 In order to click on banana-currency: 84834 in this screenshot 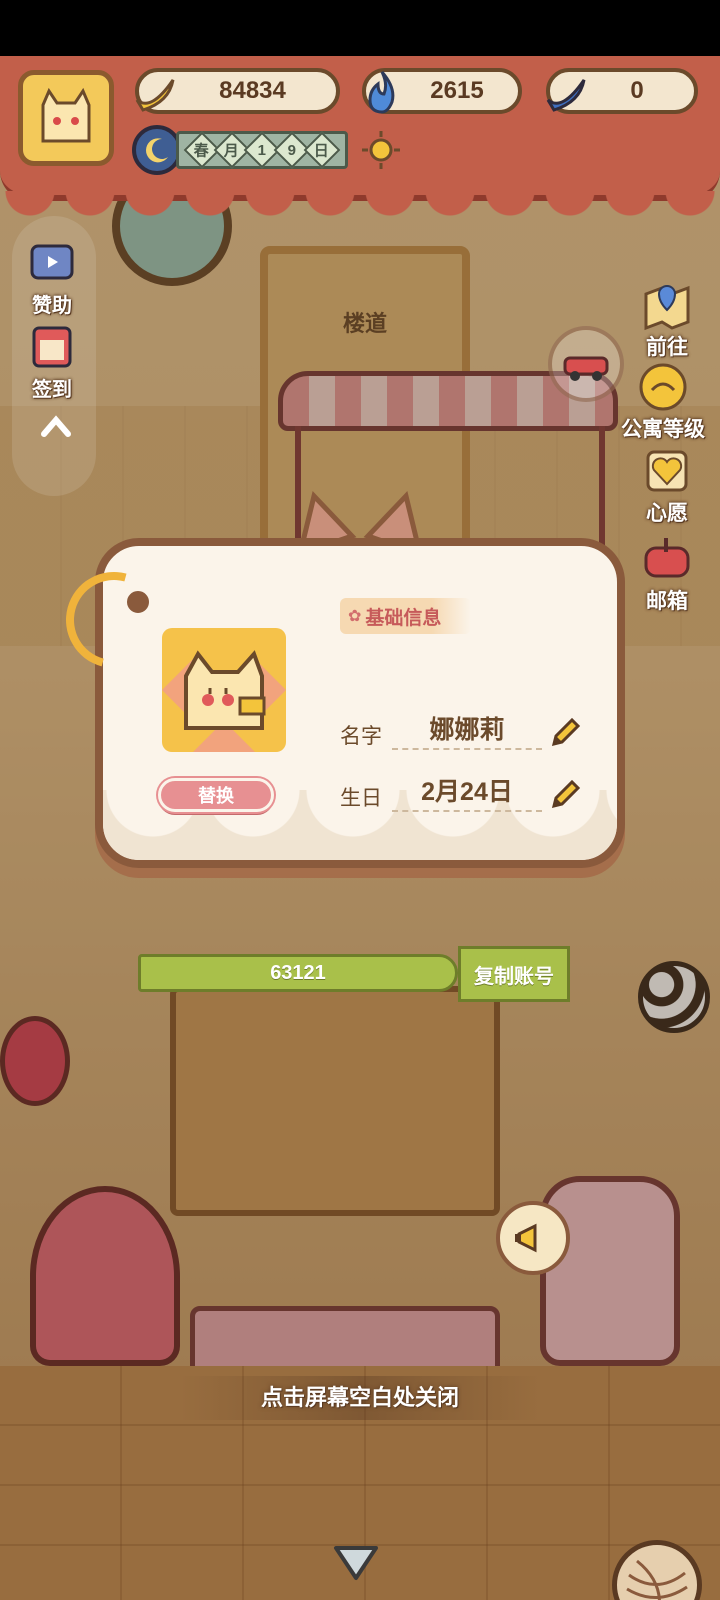, I will do `click(237, 91)`.